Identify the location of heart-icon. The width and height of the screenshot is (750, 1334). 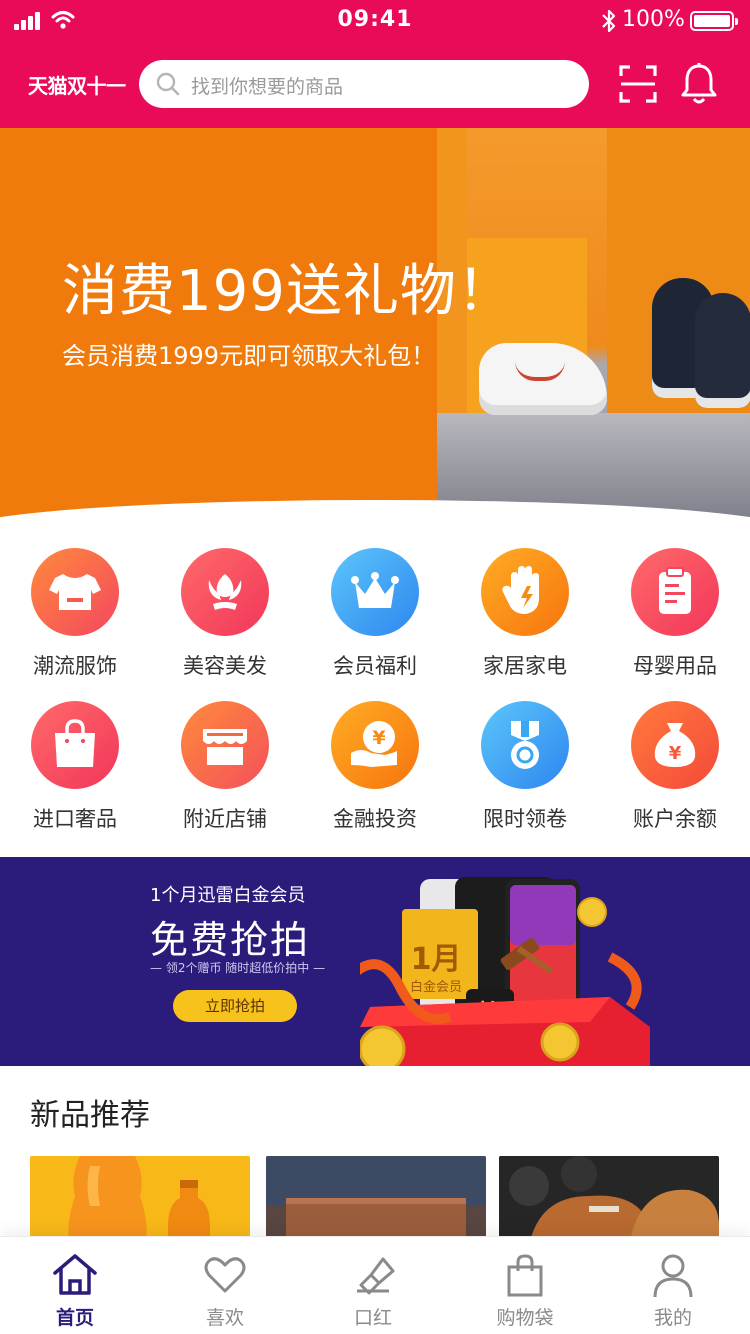
(225, 1275).